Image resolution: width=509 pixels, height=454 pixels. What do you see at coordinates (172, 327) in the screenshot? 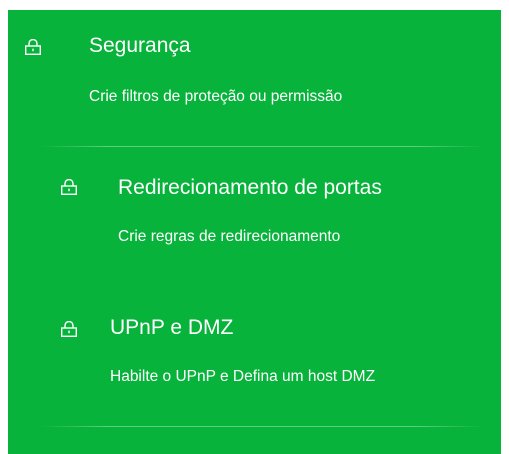
I see `menu-item-title: UPnP e DMZ` at bounding box center [172, 327].